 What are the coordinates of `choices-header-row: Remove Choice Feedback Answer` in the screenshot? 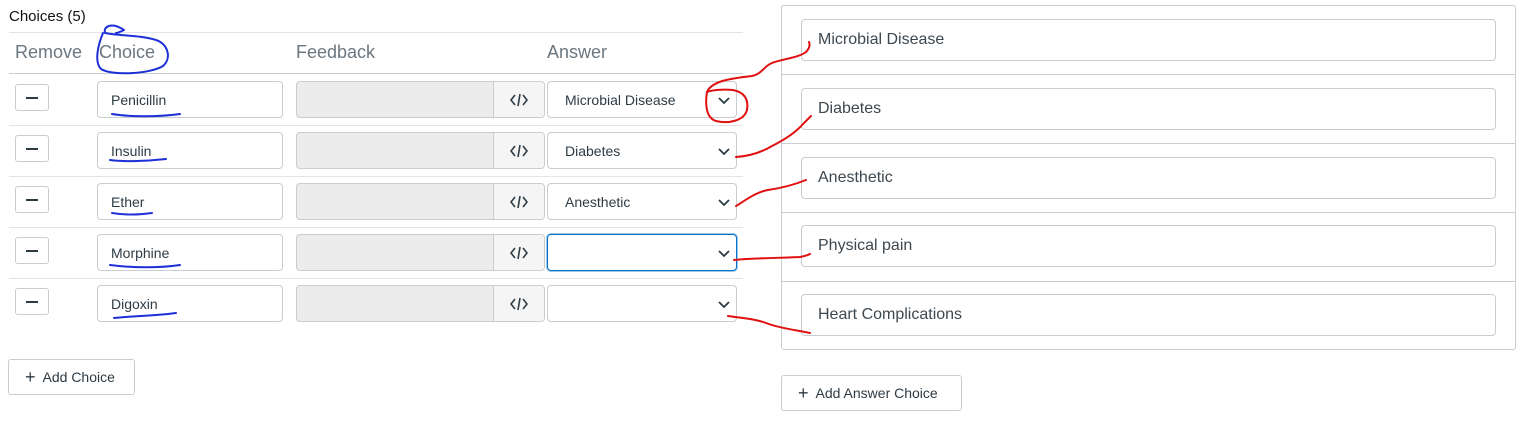 It's located at (376, 53).